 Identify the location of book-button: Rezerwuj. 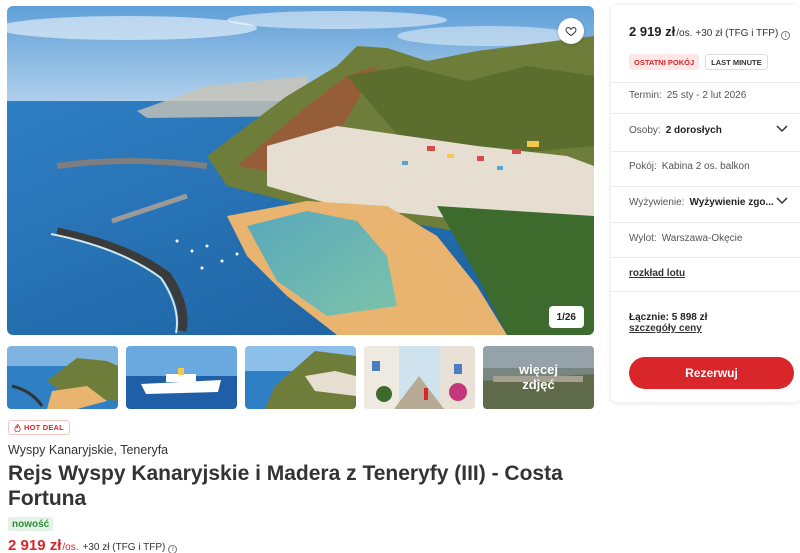
(711, 373).